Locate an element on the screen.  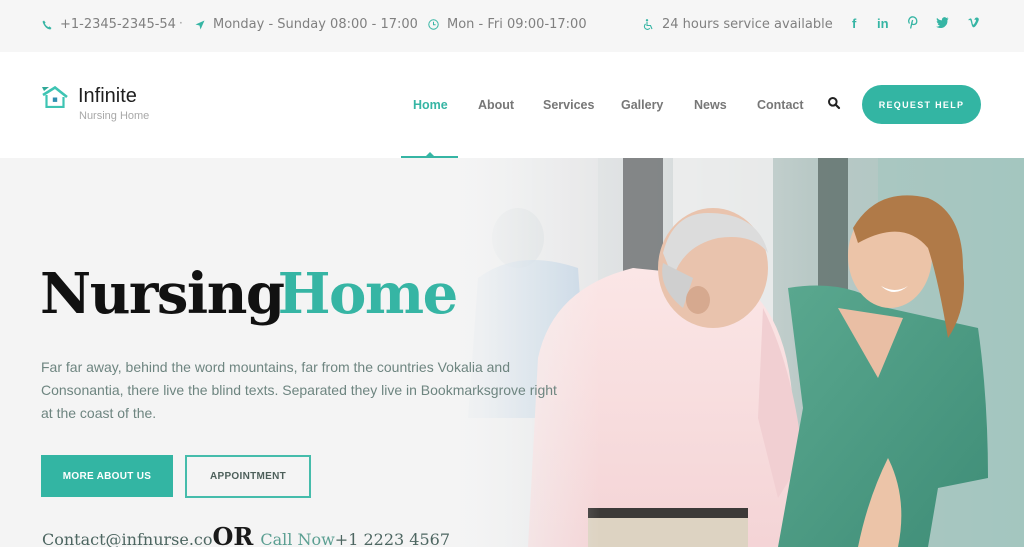
photo-fade-overlay is located at coordinates (515, 352).